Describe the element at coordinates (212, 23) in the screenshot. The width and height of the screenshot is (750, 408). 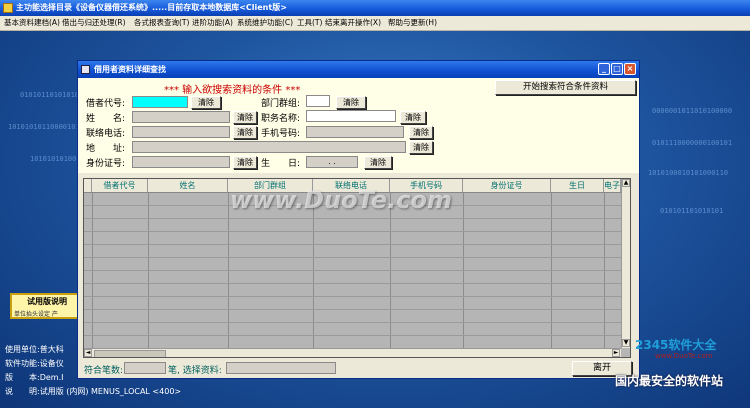
I see `menu-advanced: 进阶功能(A)` at that location.